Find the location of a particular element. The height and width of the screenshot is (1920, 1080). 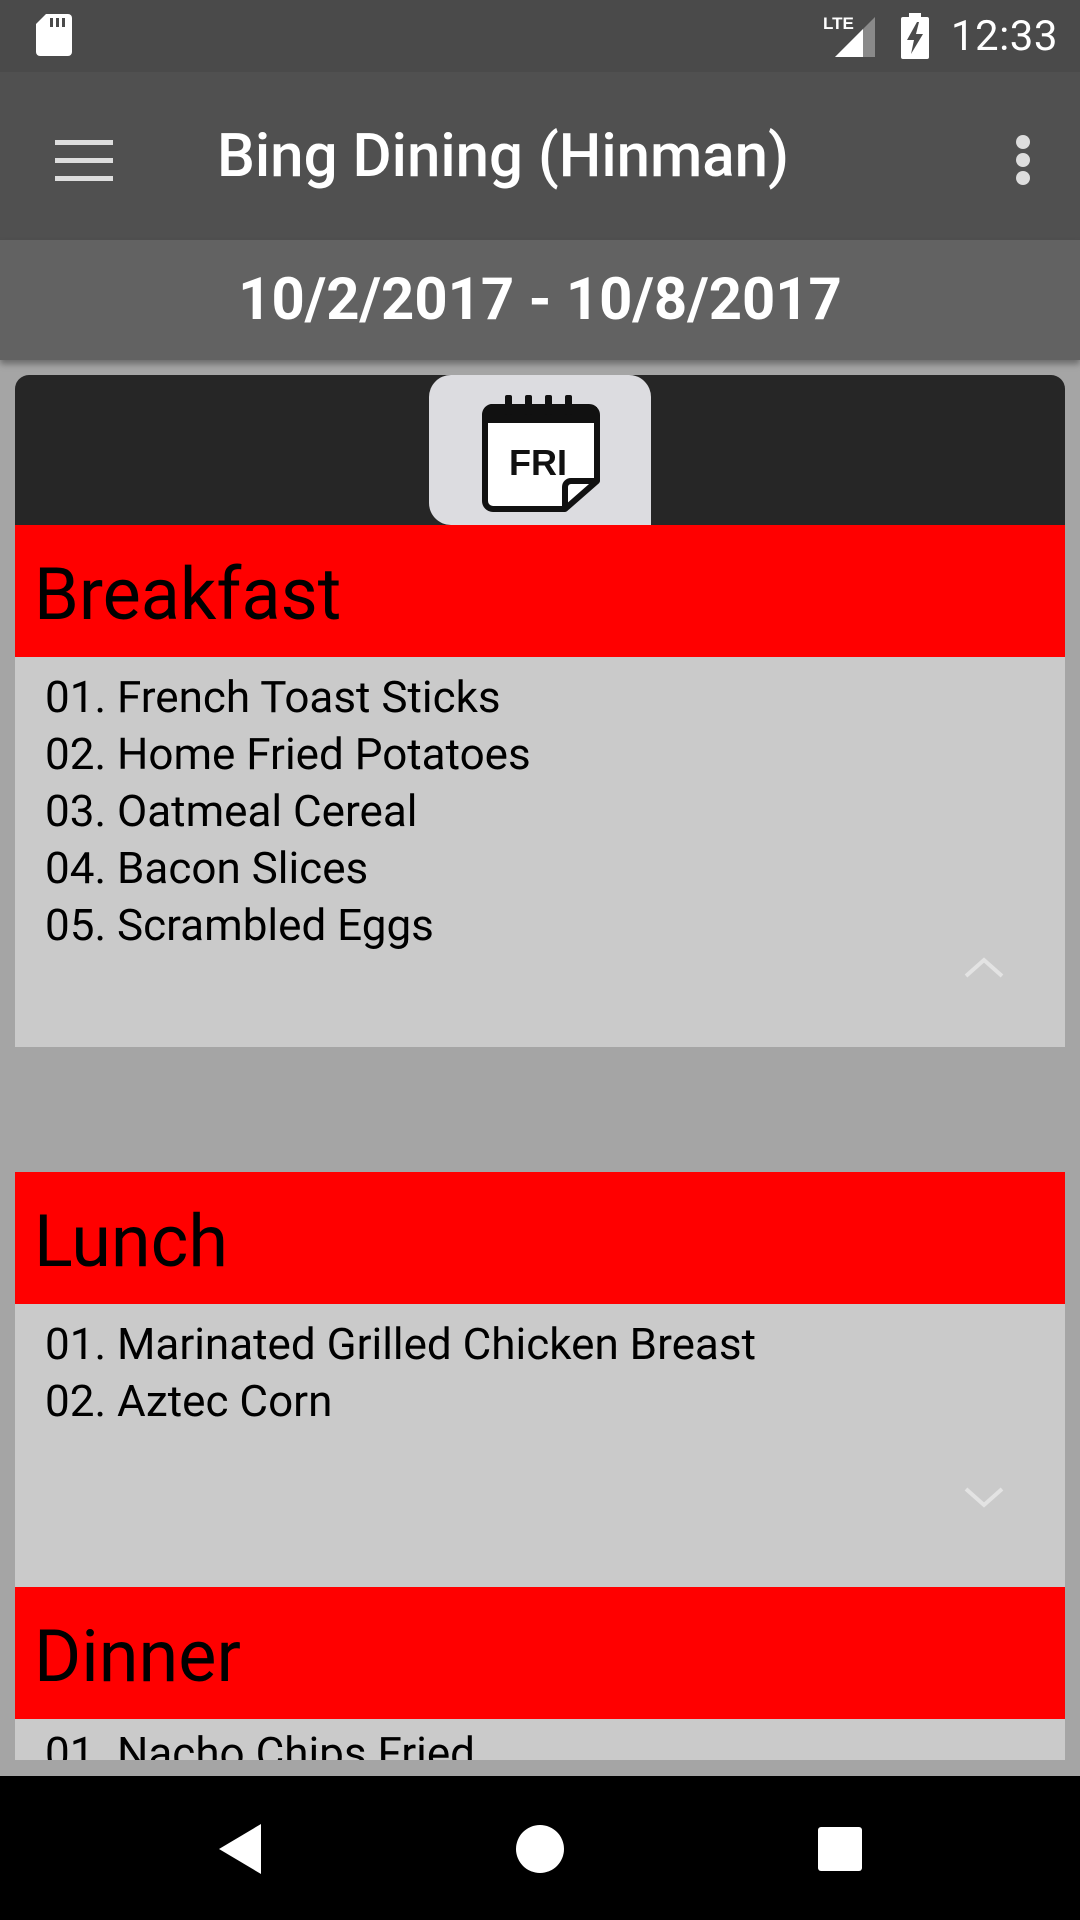

hamburger-menu-icon is located at coordinates (84, 160).